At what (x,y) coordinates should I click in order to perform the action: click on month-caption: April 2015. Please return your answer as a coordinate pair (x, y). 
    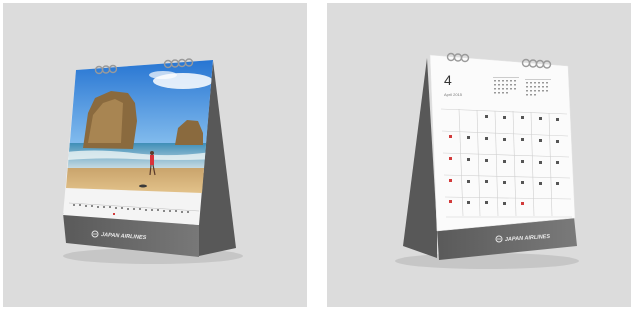
    Looking at the image, I should click on (453, 94).